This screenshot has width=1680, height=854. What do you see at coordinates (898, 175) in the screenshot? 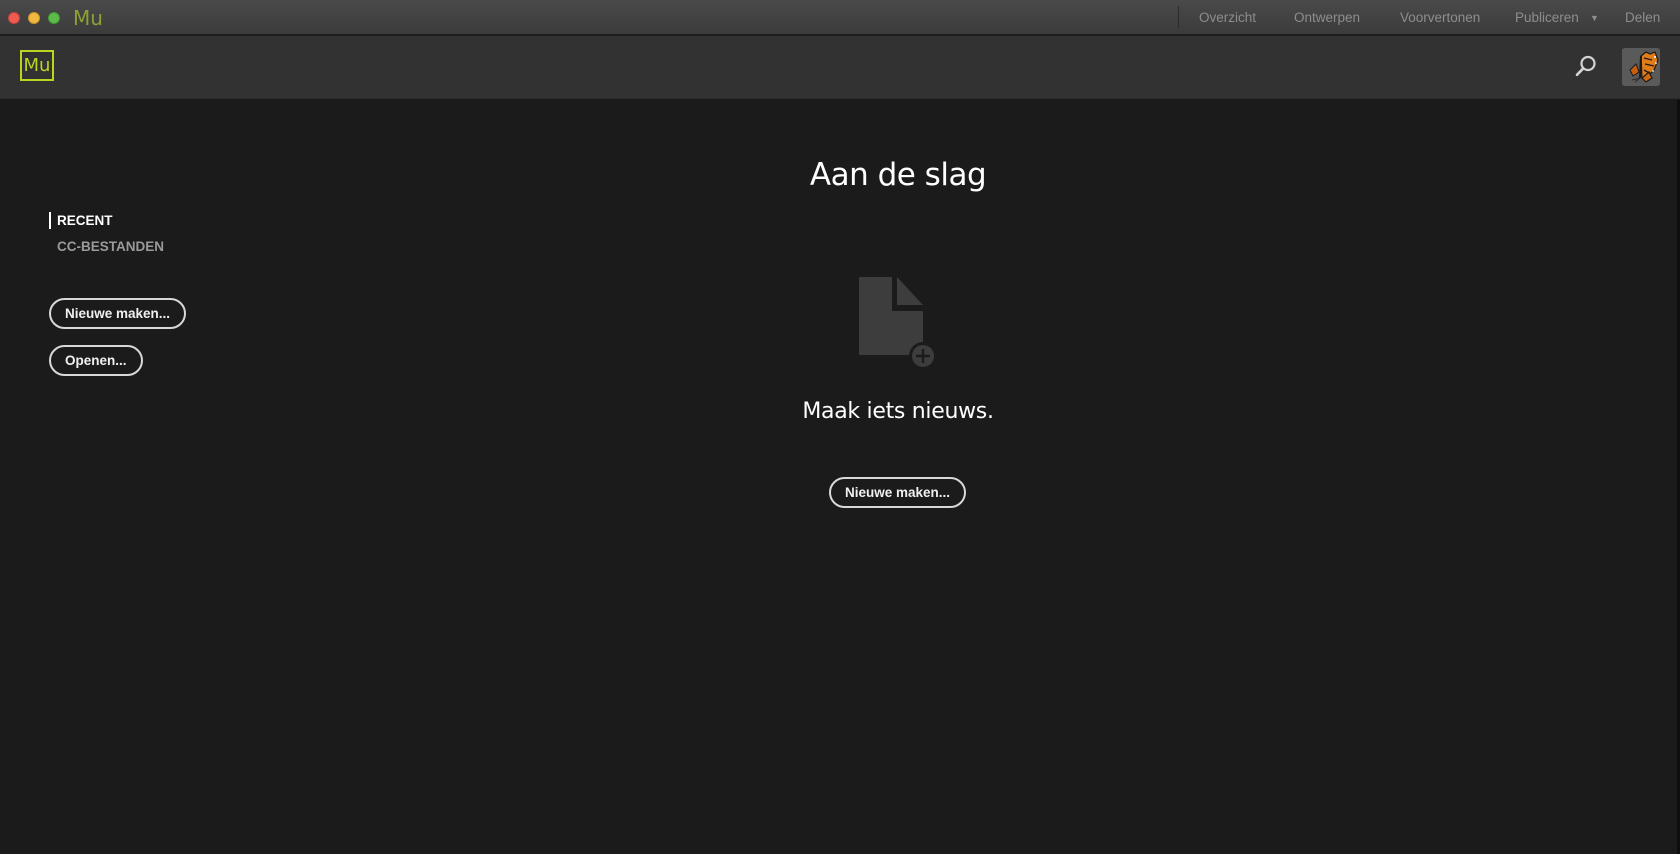
I see `page-title: Aan de slag` at bounding box center [898, 175].